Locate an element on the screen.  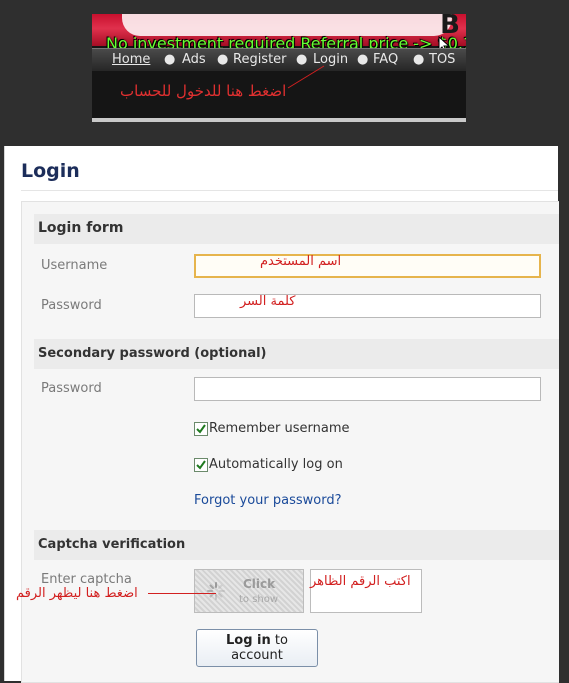
username-input is located at coordinates (367, 266).